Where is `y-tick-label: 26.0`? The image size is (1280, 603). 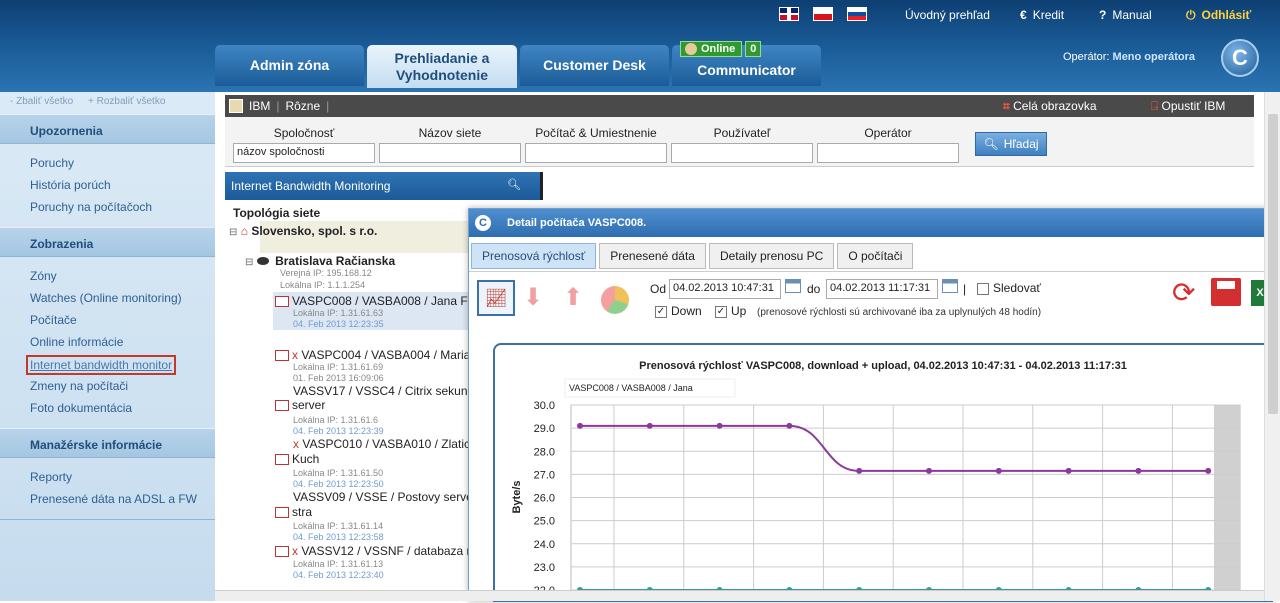 y-tick-label: 26.0 is located at coordinates (544, 499).